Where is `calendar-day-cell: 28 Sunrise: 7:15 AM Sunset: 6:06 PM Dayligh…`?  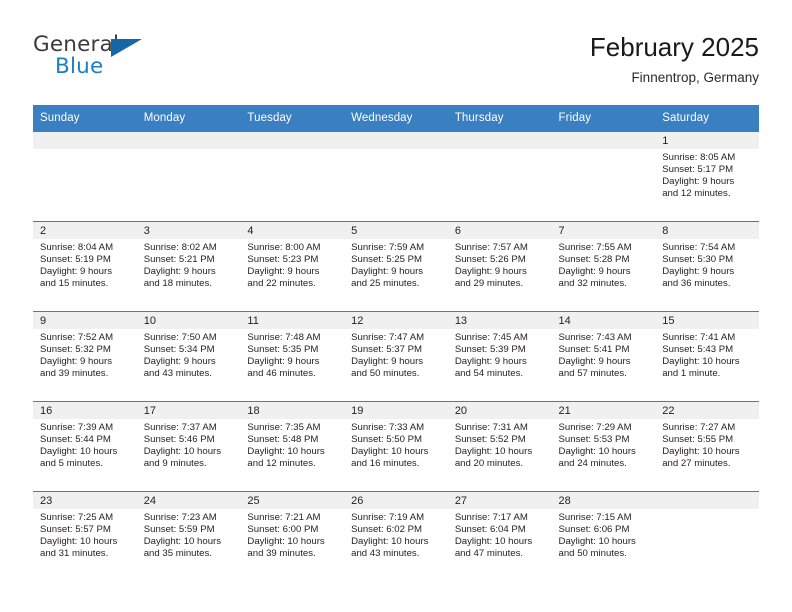 calendar-day-cell: 28 Sunrise: 7:15 AM Sunset: 6:06 PM Dayligh… is located at coordinates (603, 536).